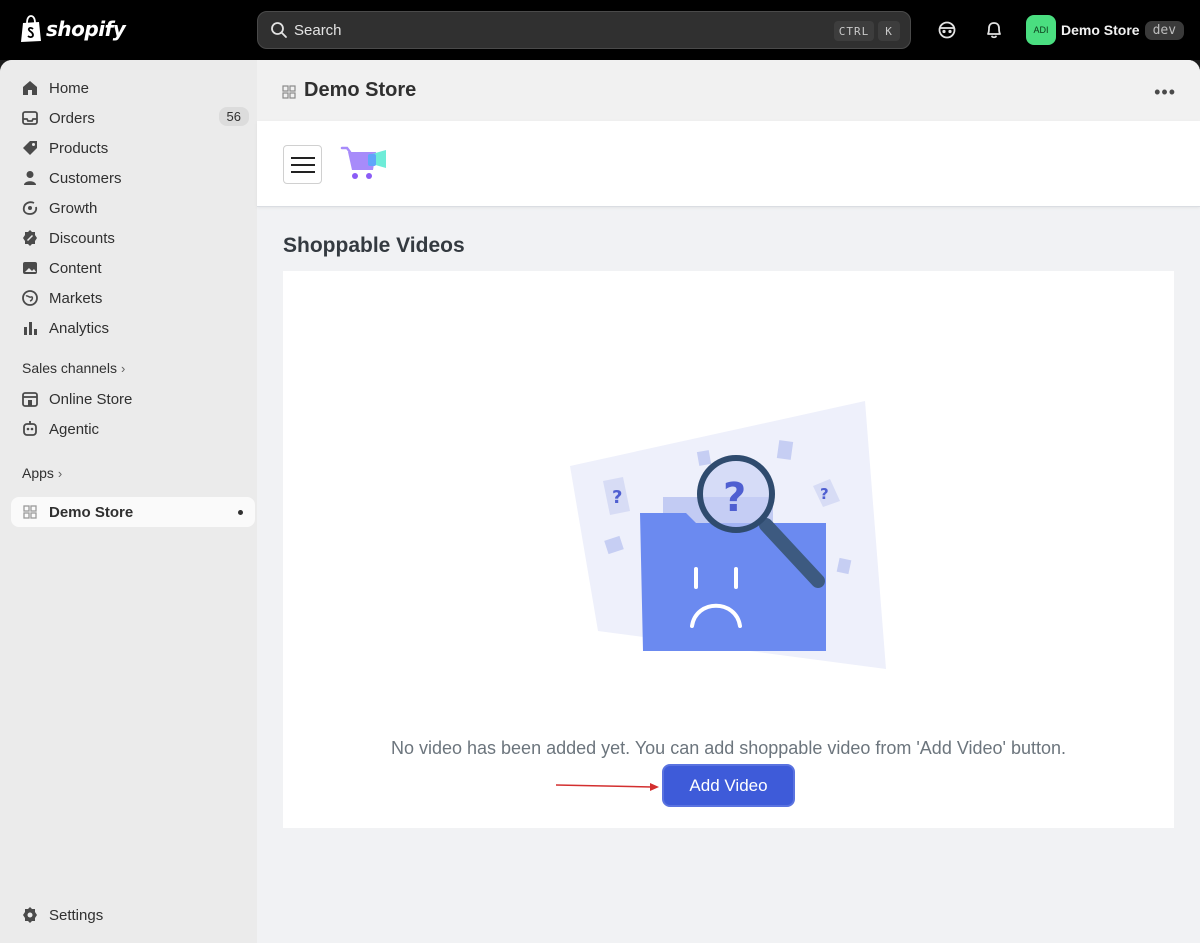 The width and height of the screenshot is (1200, 943). What do you see at coordinates (30, 208) in the screenshot?
I see `growth-icon` at bounding box center [30, 208].